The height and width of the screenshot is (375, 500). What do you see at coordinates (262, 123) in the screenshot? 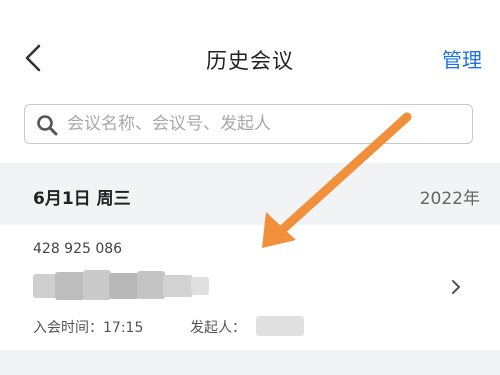
I see `search-input` at bounding box center [262, 123].